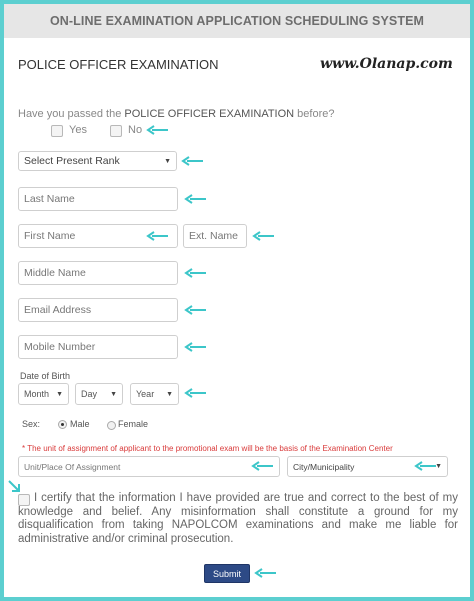 The image size is (474, 601). I want to click on sex-label: Sex:, so click(31, 424).